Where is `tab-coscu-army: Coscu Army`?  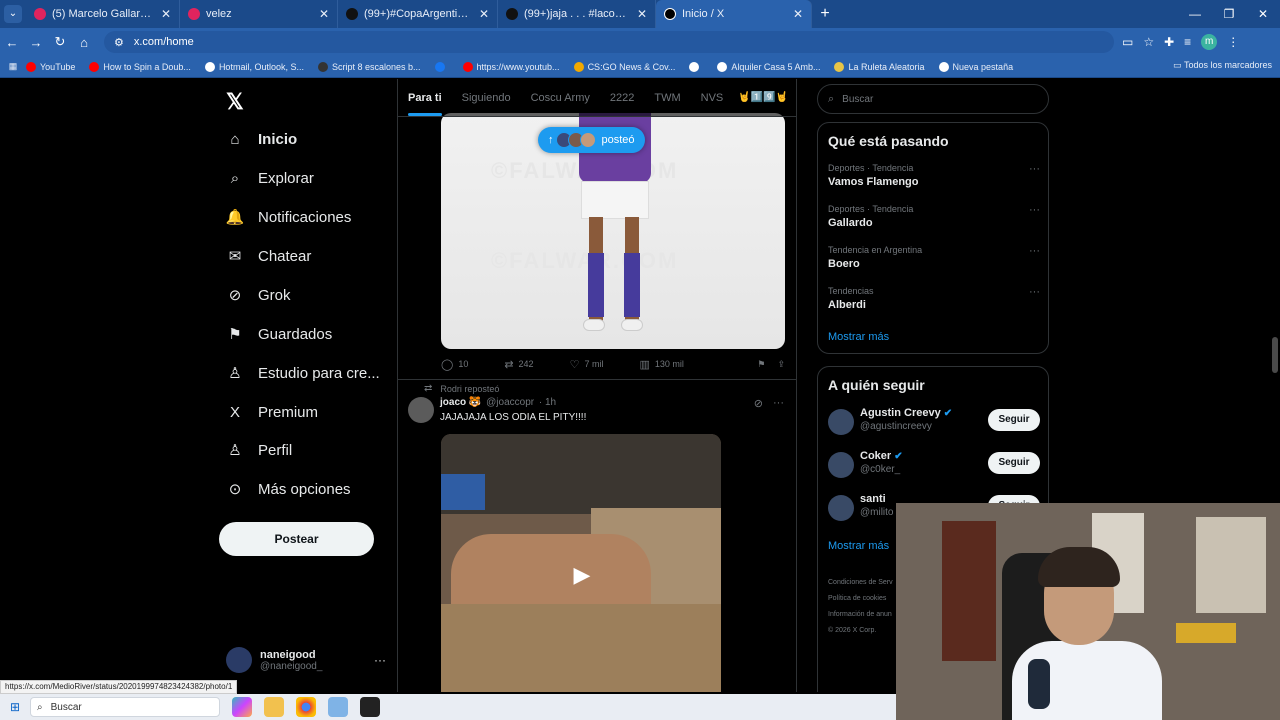 tab-coscu-army: Coscu Army is located at coordinates (560, 98).